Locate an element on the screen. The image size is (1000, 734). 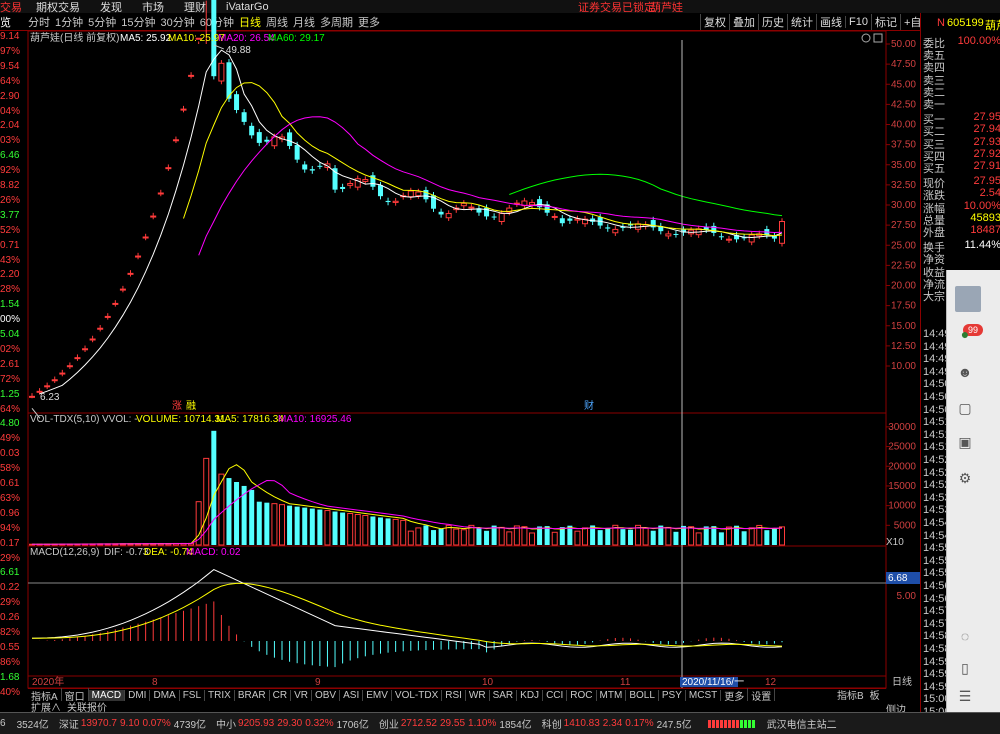
index-name: 中小 is located at coordinates (226, 725).